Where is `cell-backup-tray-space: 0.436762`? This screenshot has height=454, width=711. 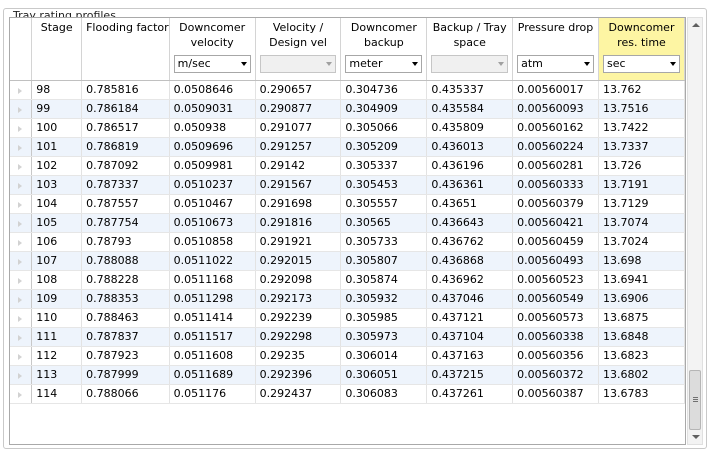
cell-backup-tray-space: 0.436762 is located at coordinates (470, 242).